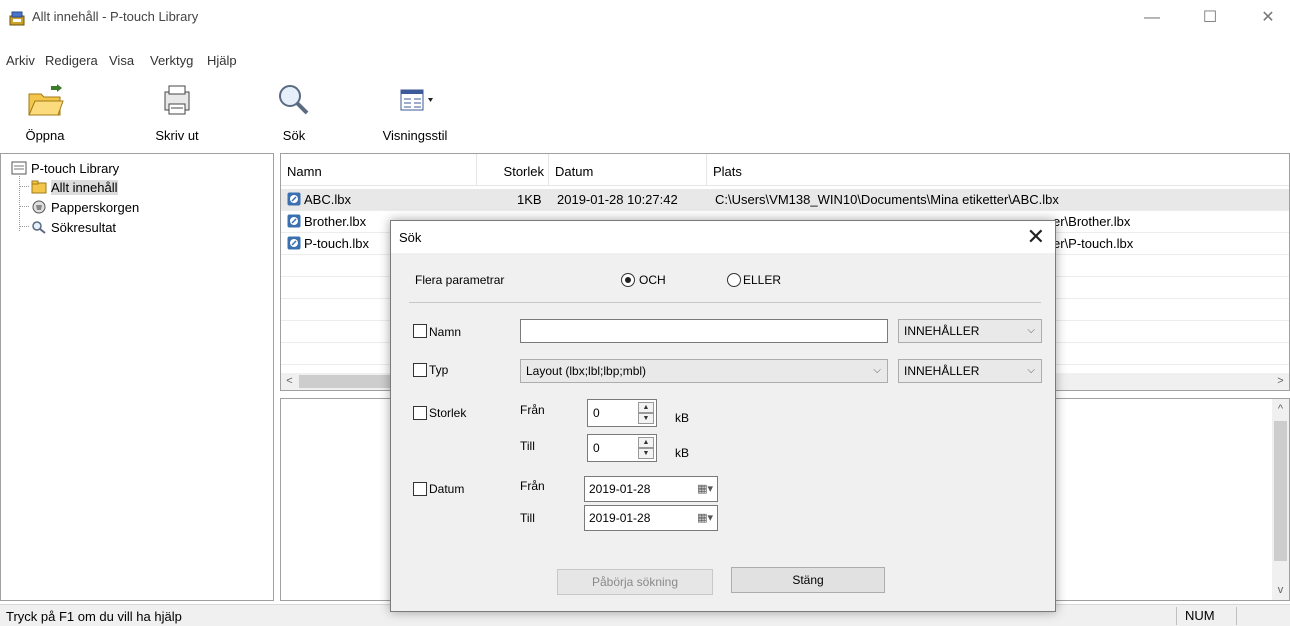 This screenshot has width=1290, height=626. Describe the element at coordinates (448, 413) in the screenshot. I see `size-label: Storlek` at that location.